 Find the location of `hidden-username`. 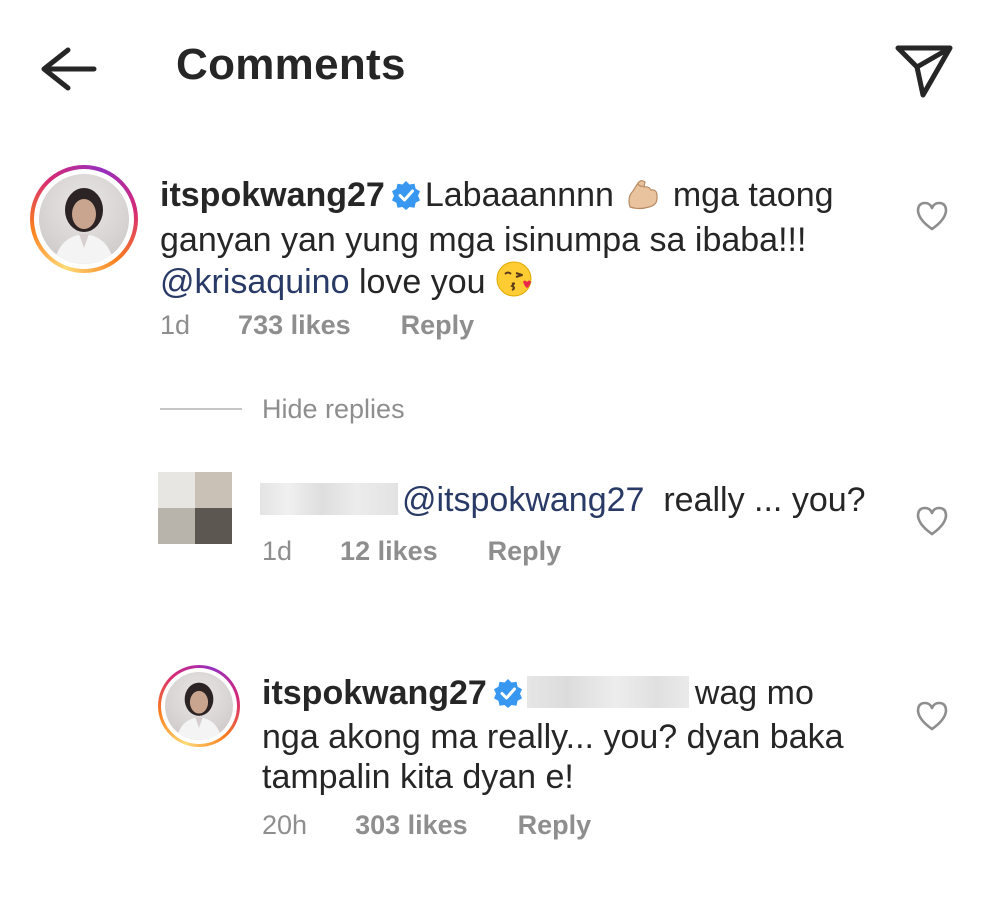

hidden-username is located at coordinates (329, 499).